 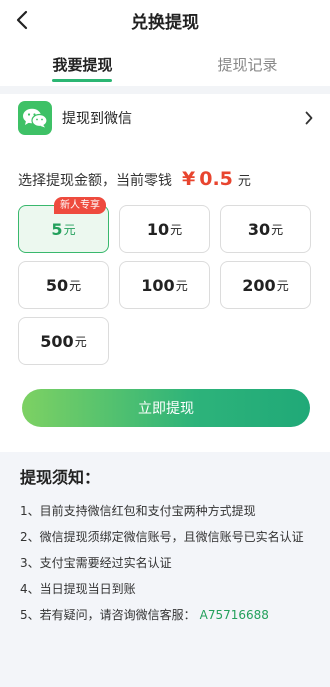 What do you see at coordinates (189, 179) in the screenshot?
I see `currency-symbol: ¥` at bounding box center [189, 179].